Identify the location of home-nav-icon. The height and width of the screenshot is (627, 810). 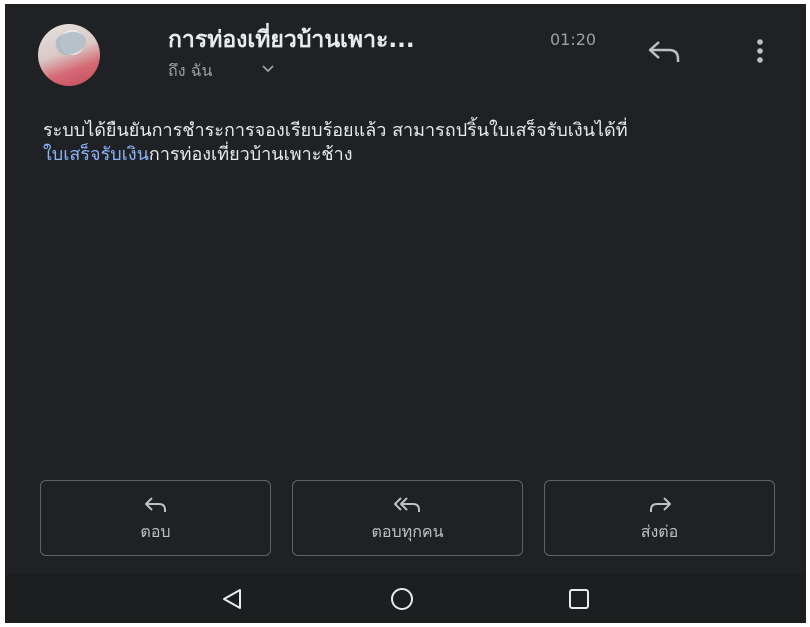
(402, 599).